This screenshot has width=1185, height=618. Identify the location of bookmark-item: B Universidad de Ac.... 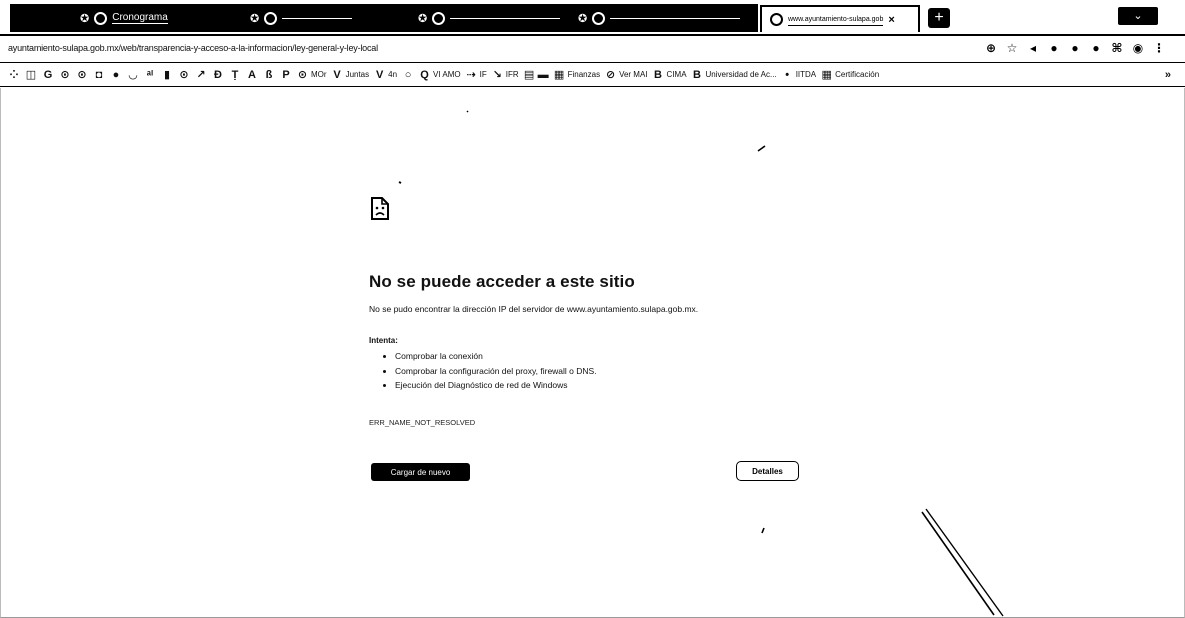
(734, 75).